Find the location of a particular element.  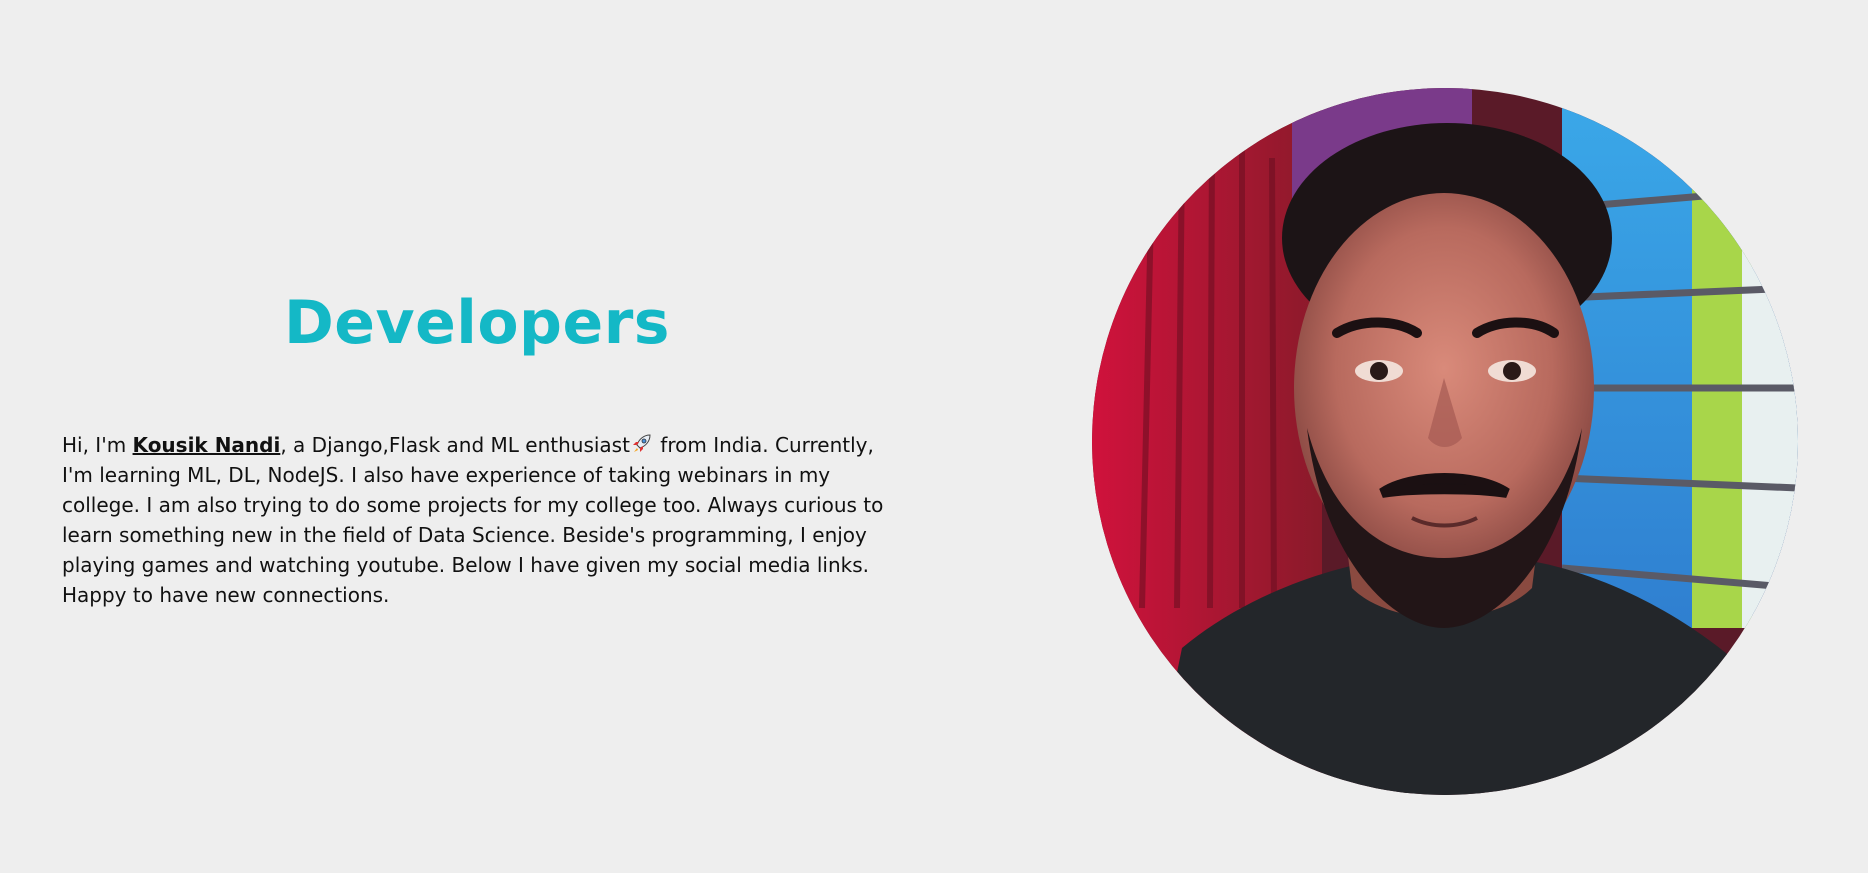

bio-after-name: , a Django,Flask and ML enthusiast is located at coordinates (455, 445).